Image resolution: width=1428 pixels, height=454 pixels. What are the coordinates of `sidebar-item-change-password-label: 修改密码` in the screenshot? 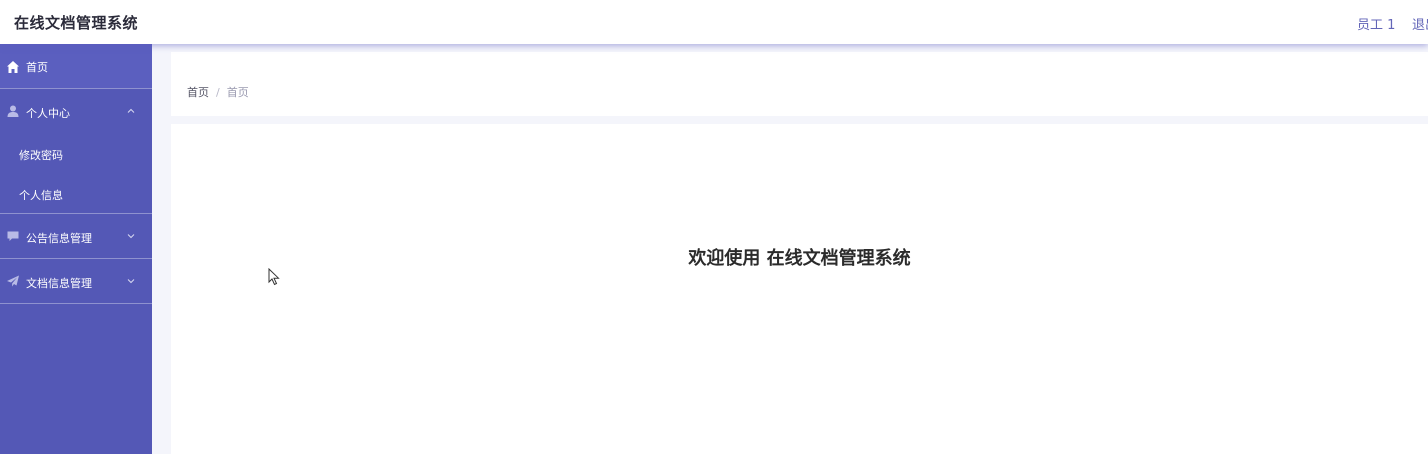 It's located at (41, 155).